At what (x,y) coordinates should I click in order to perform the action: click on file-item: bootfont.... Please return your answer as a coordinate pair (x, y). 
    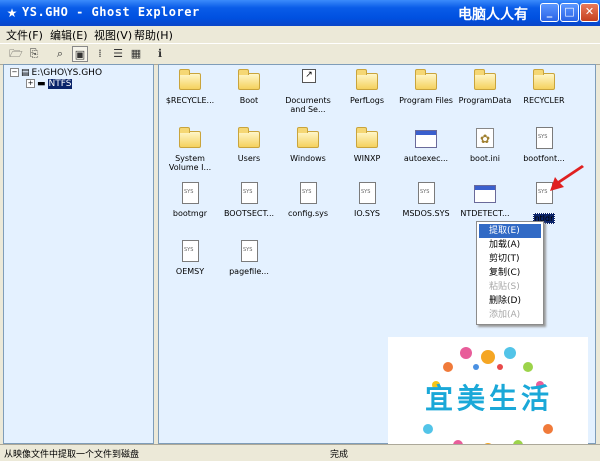
    Looking at the image, I should click on (544, 145).